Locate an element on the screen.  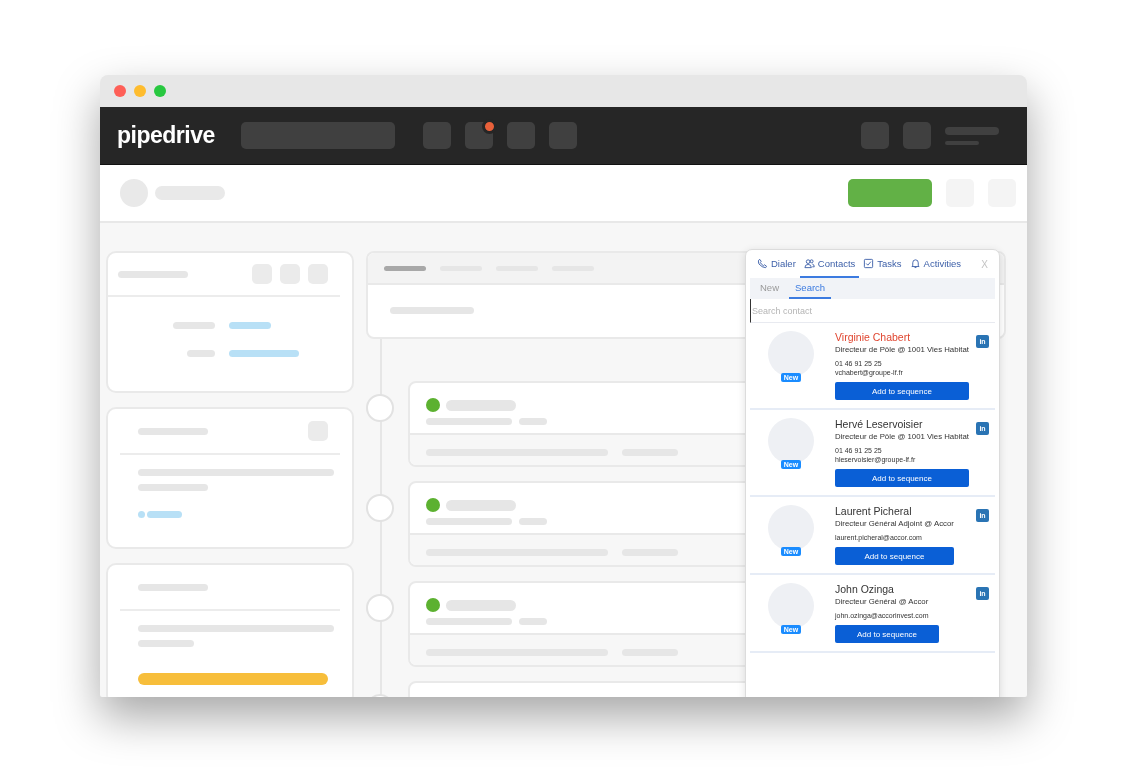
panel-tab: Tasks is located at coordinates (882, 264).